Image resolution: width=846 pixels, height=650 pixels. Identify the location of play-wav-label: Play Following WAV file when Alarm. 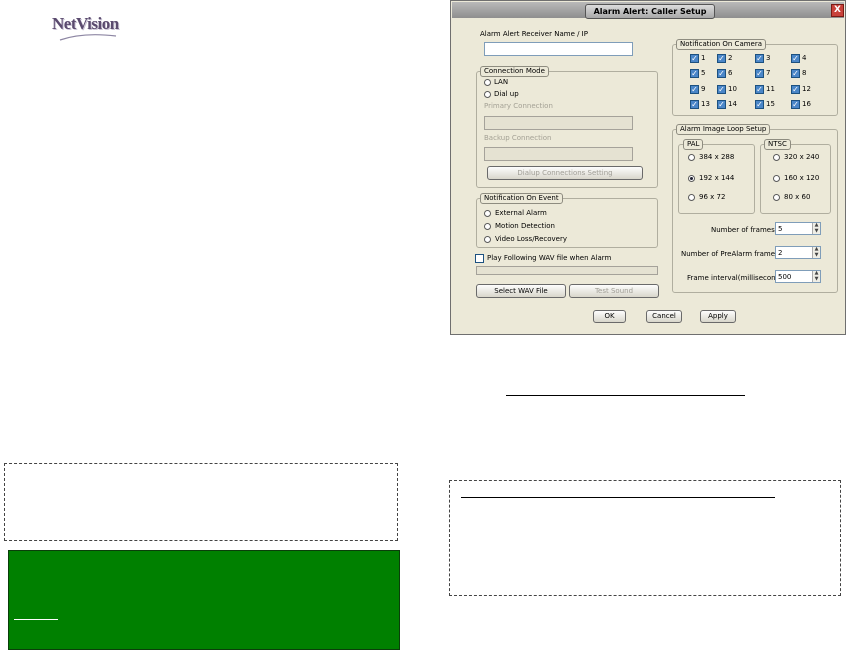
(549, 258).